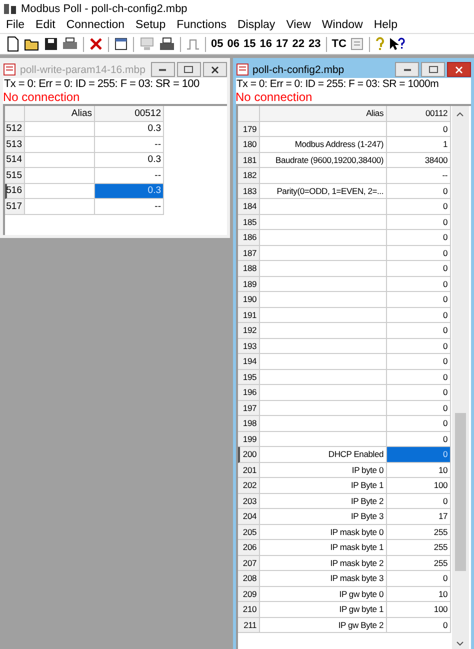  I want to click on row-number: 193, so click(249, 346).